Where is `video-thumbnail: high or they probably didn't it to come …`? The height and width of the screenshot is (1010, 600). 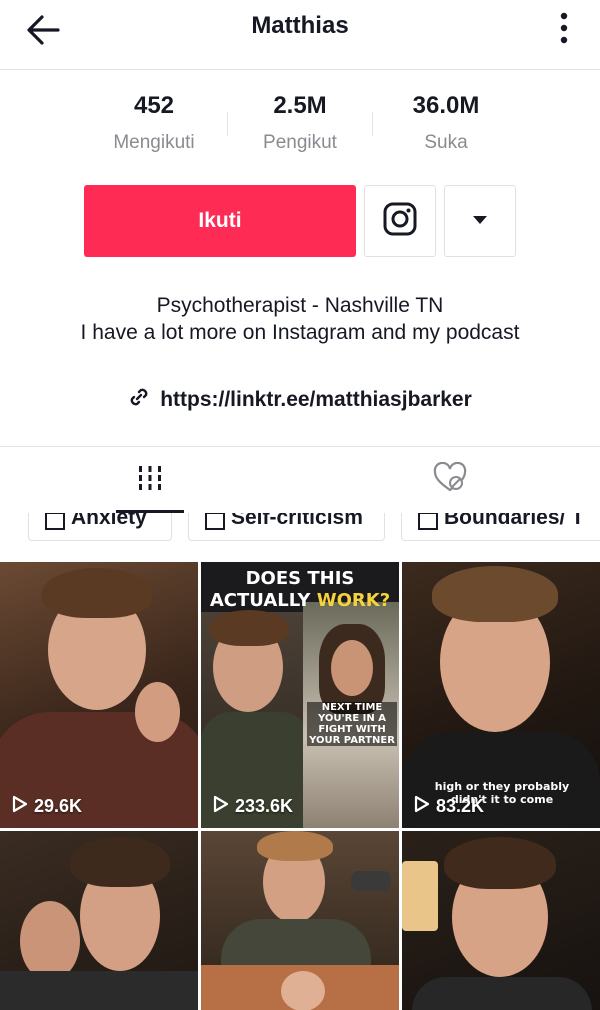 video-thumbnail: high or they probably didn't it to come … is located at coordinates (501, 695).